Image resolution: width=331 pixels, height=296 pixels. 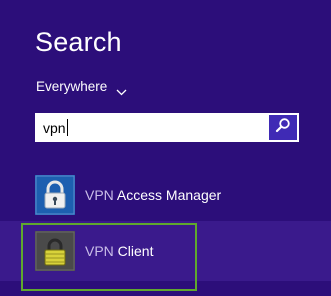 I want to click on search-input: vpn, so click(x=152, y=127).